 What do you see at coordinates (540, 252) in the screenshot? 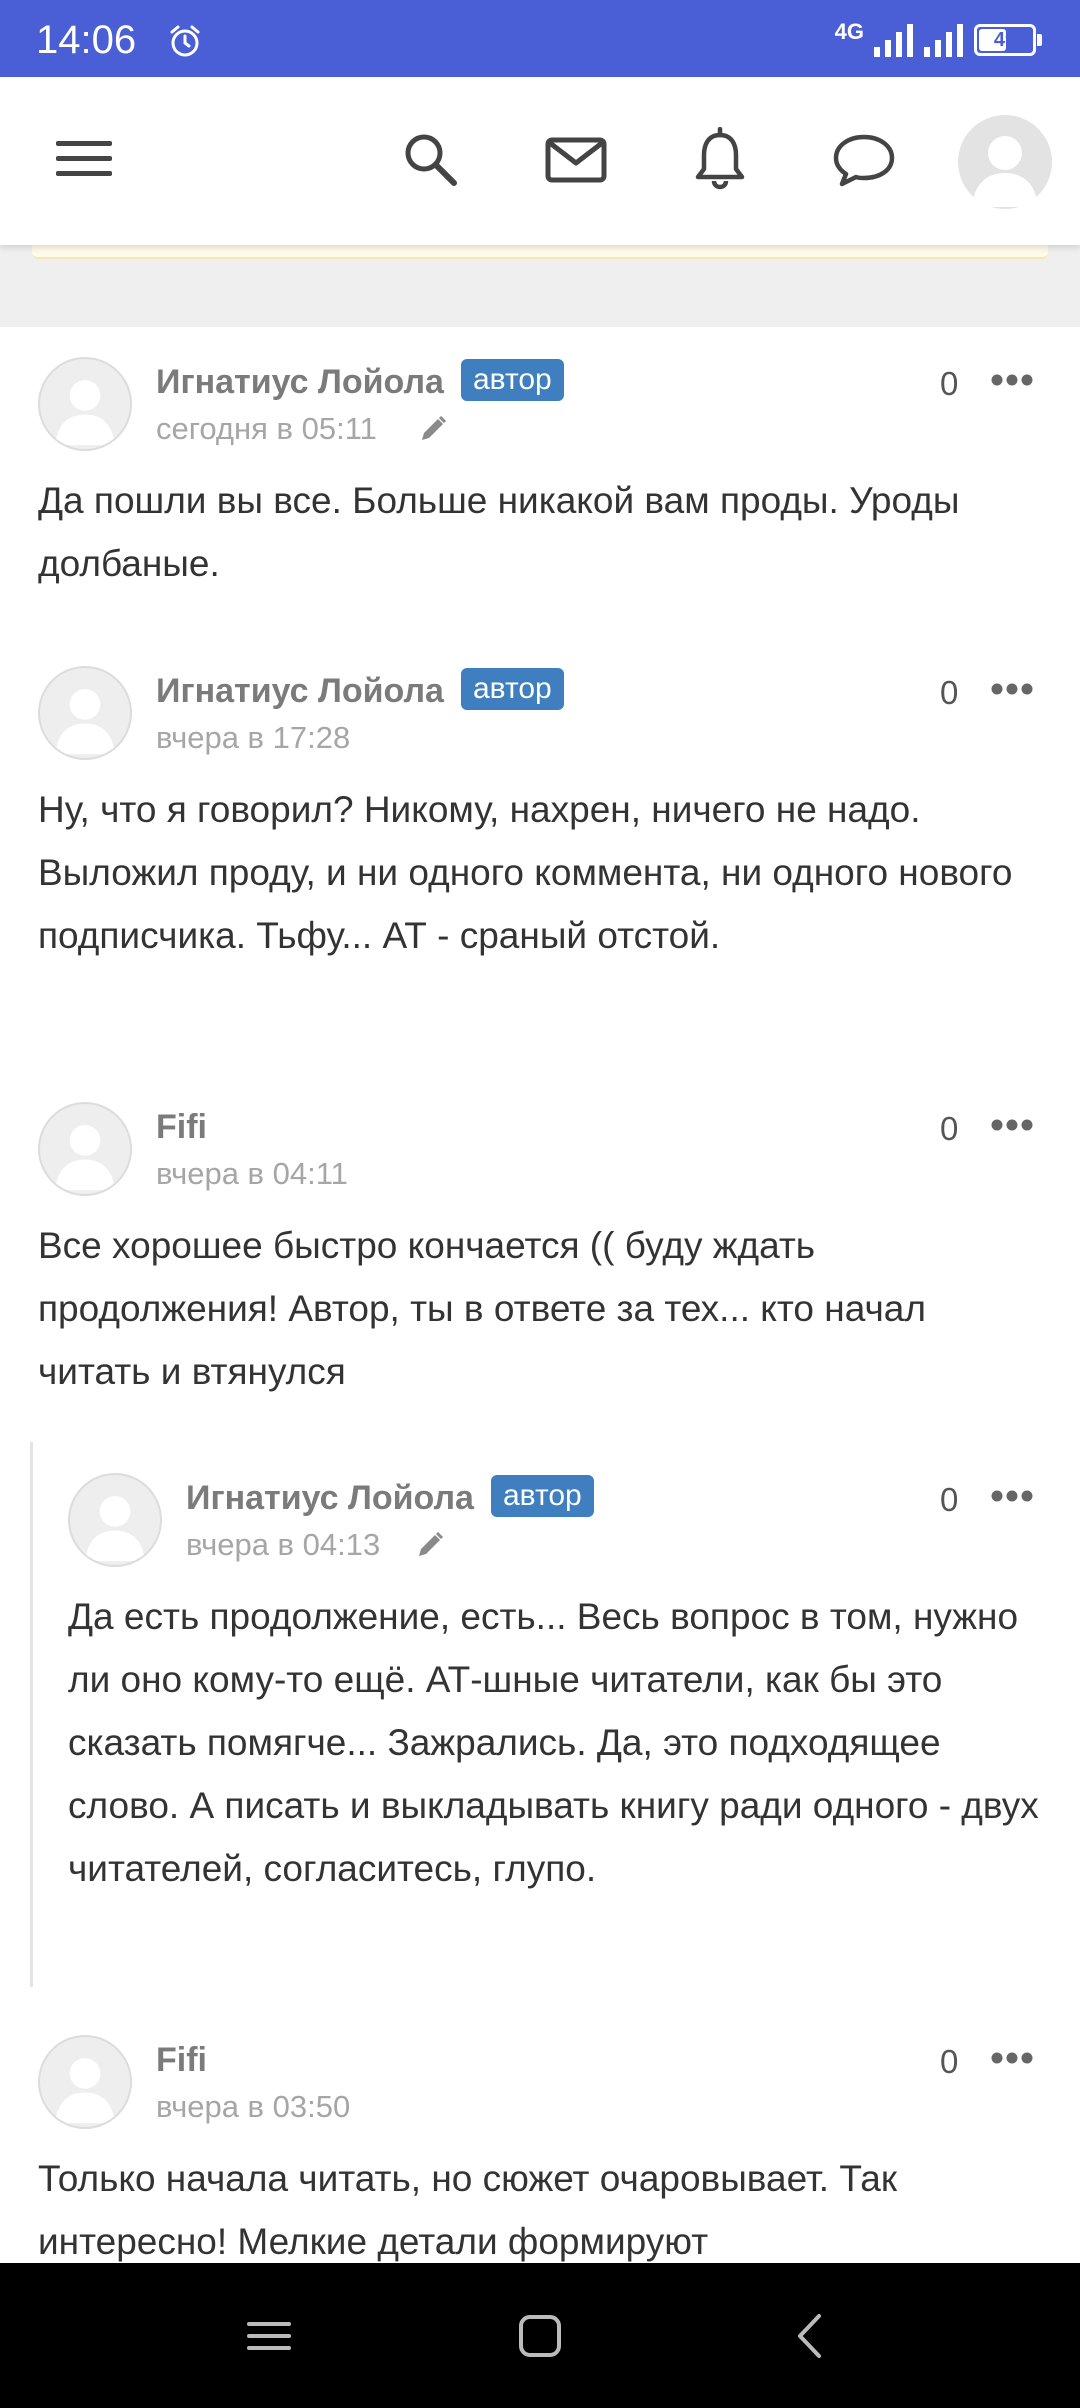
I see `notice-strip` at bounding box center [540, 252].